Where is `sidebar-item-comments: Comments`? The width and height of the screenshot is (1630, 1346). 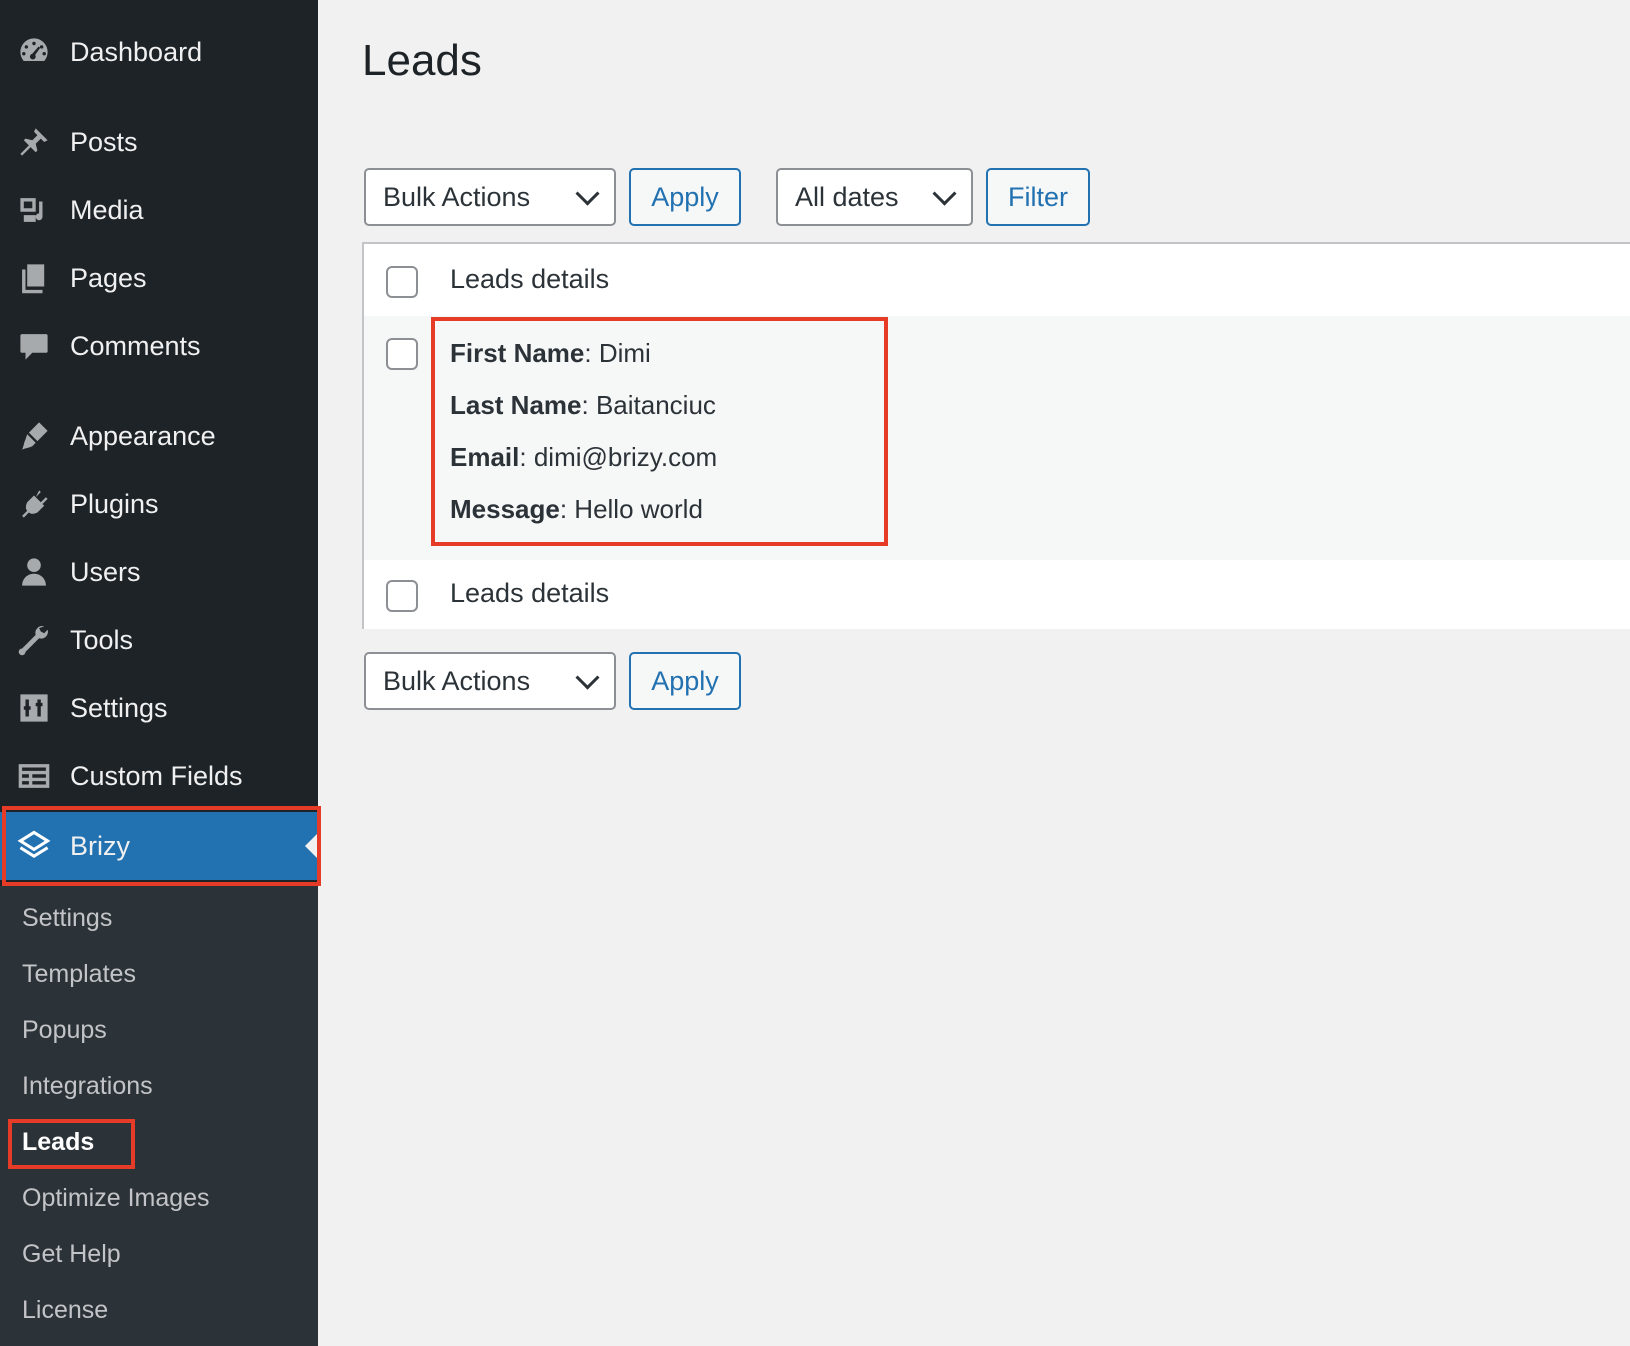
sidebar-item-comments: Comments is located at coordinates (159, 346).